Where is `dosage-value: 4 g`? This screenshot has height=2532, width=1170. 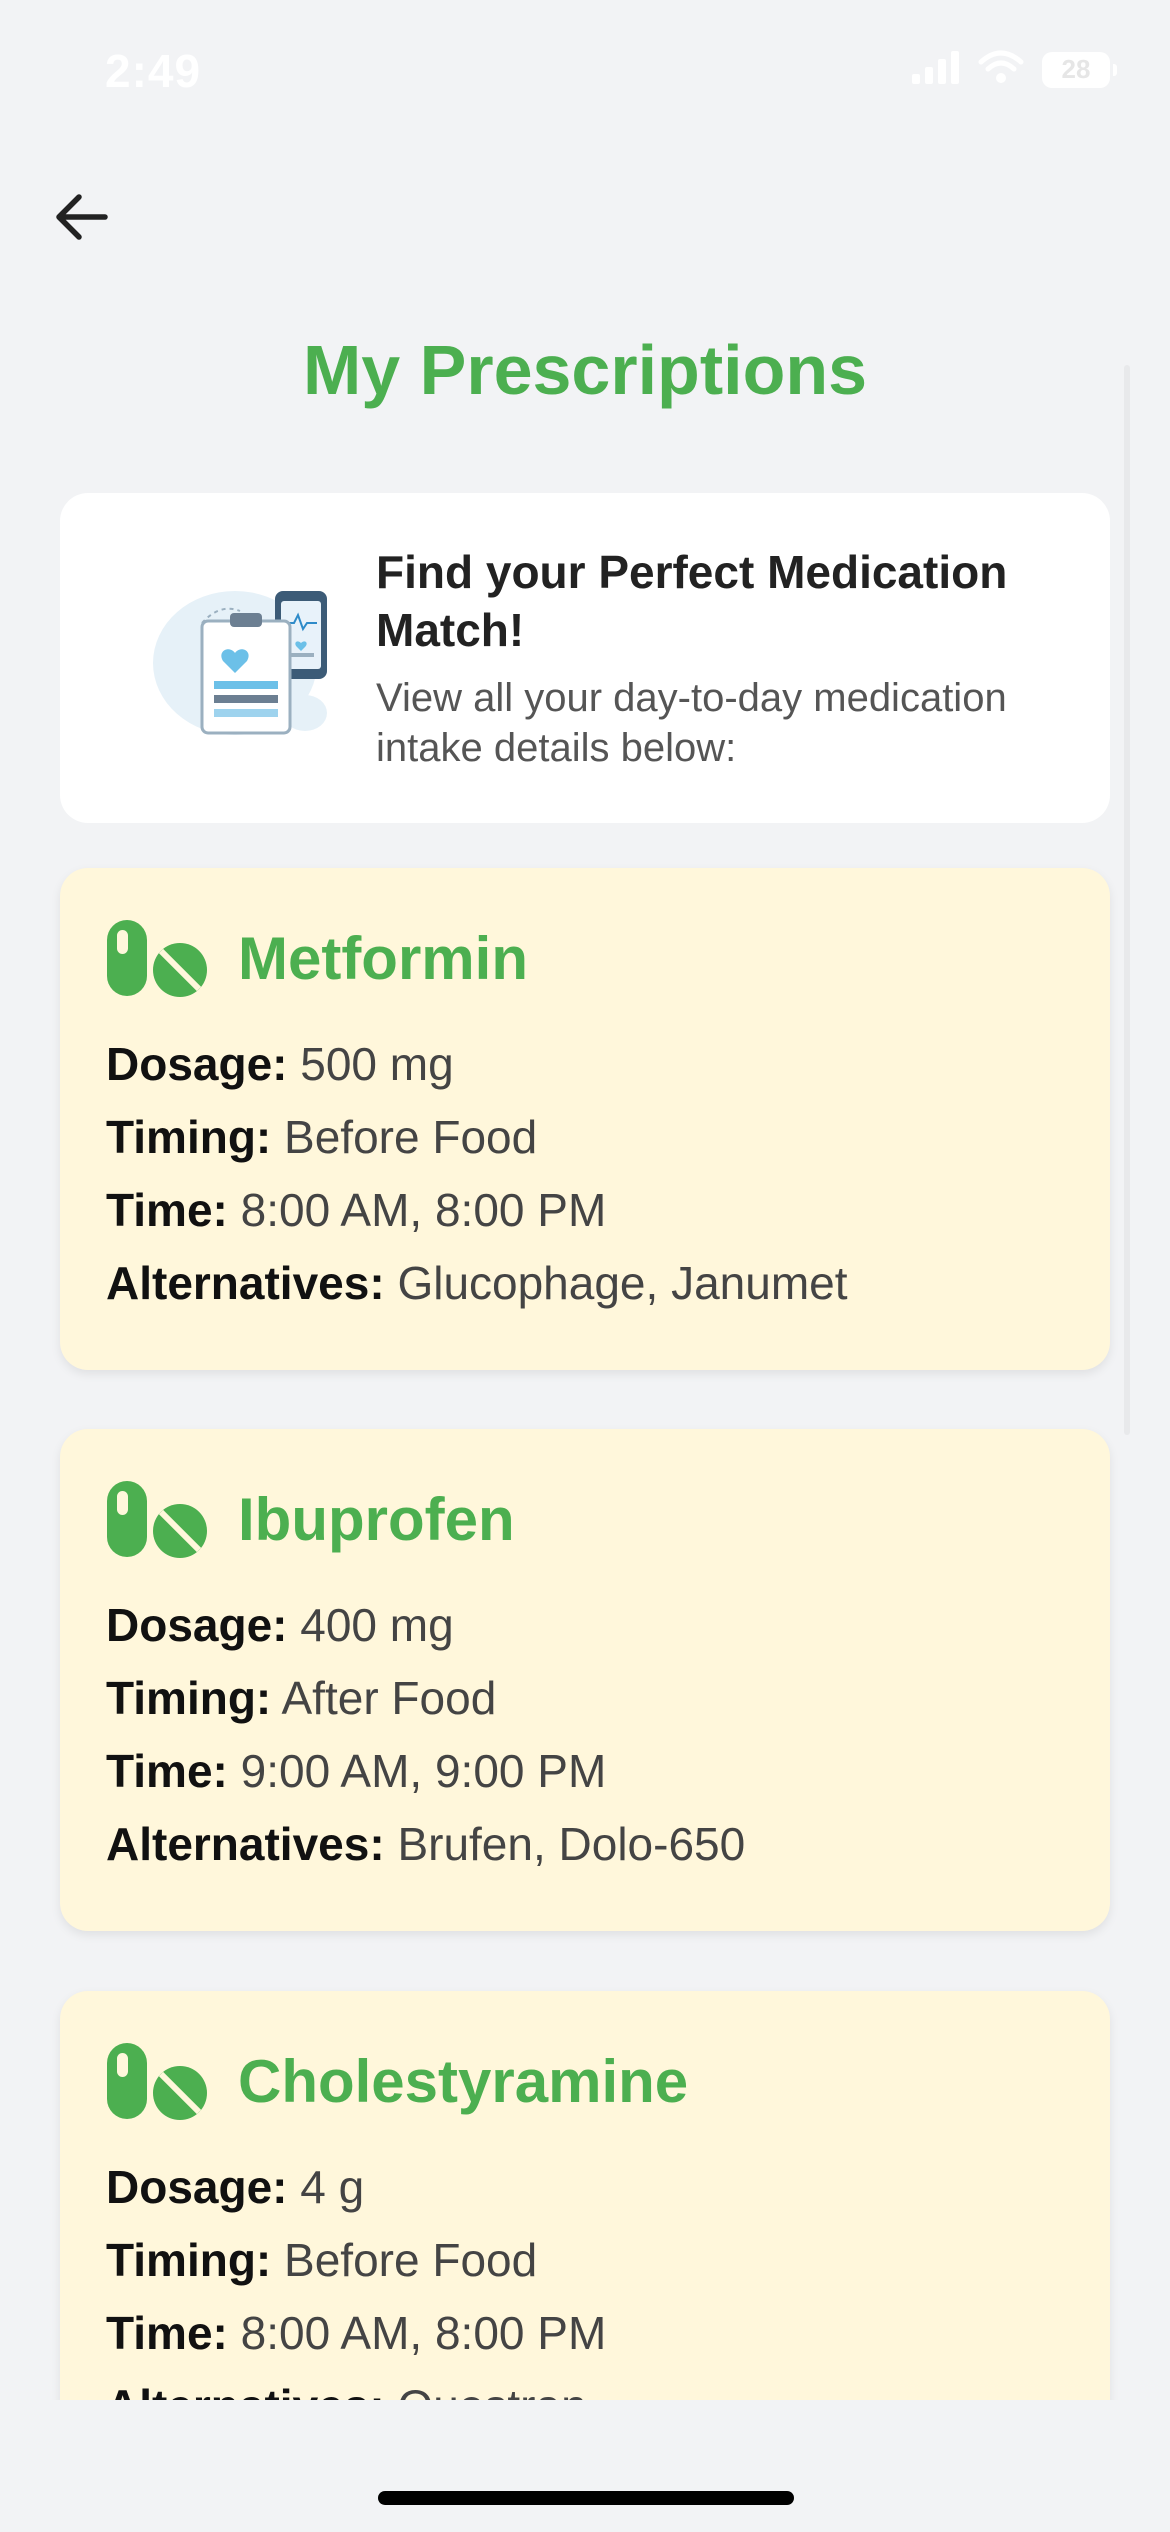 dosage-value: 4 g is located at coordinates (332, 2187).